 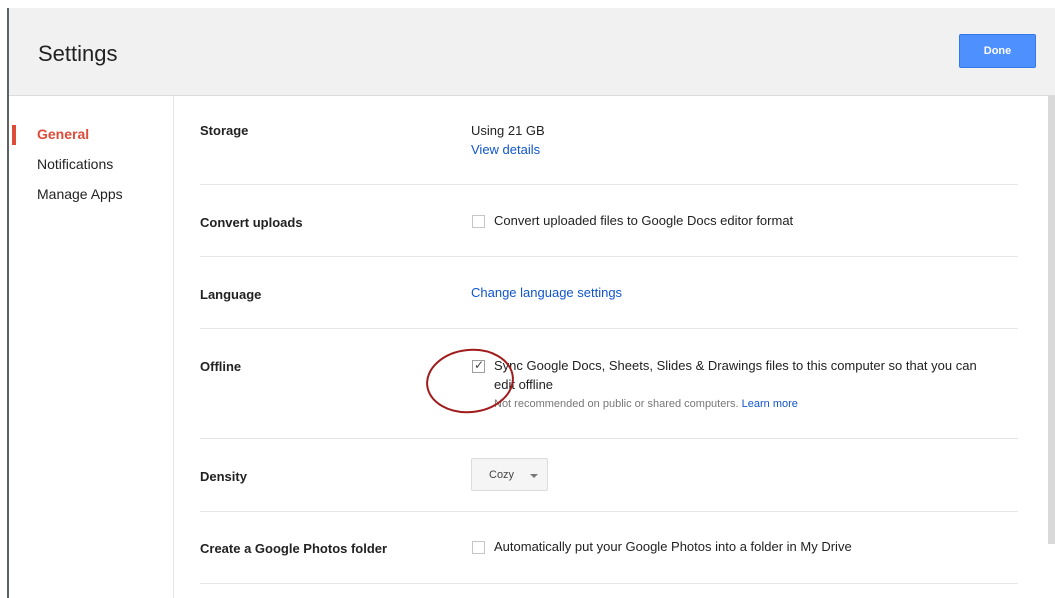 I want to click on offline-label: Offline, so click(x=221, y=366).